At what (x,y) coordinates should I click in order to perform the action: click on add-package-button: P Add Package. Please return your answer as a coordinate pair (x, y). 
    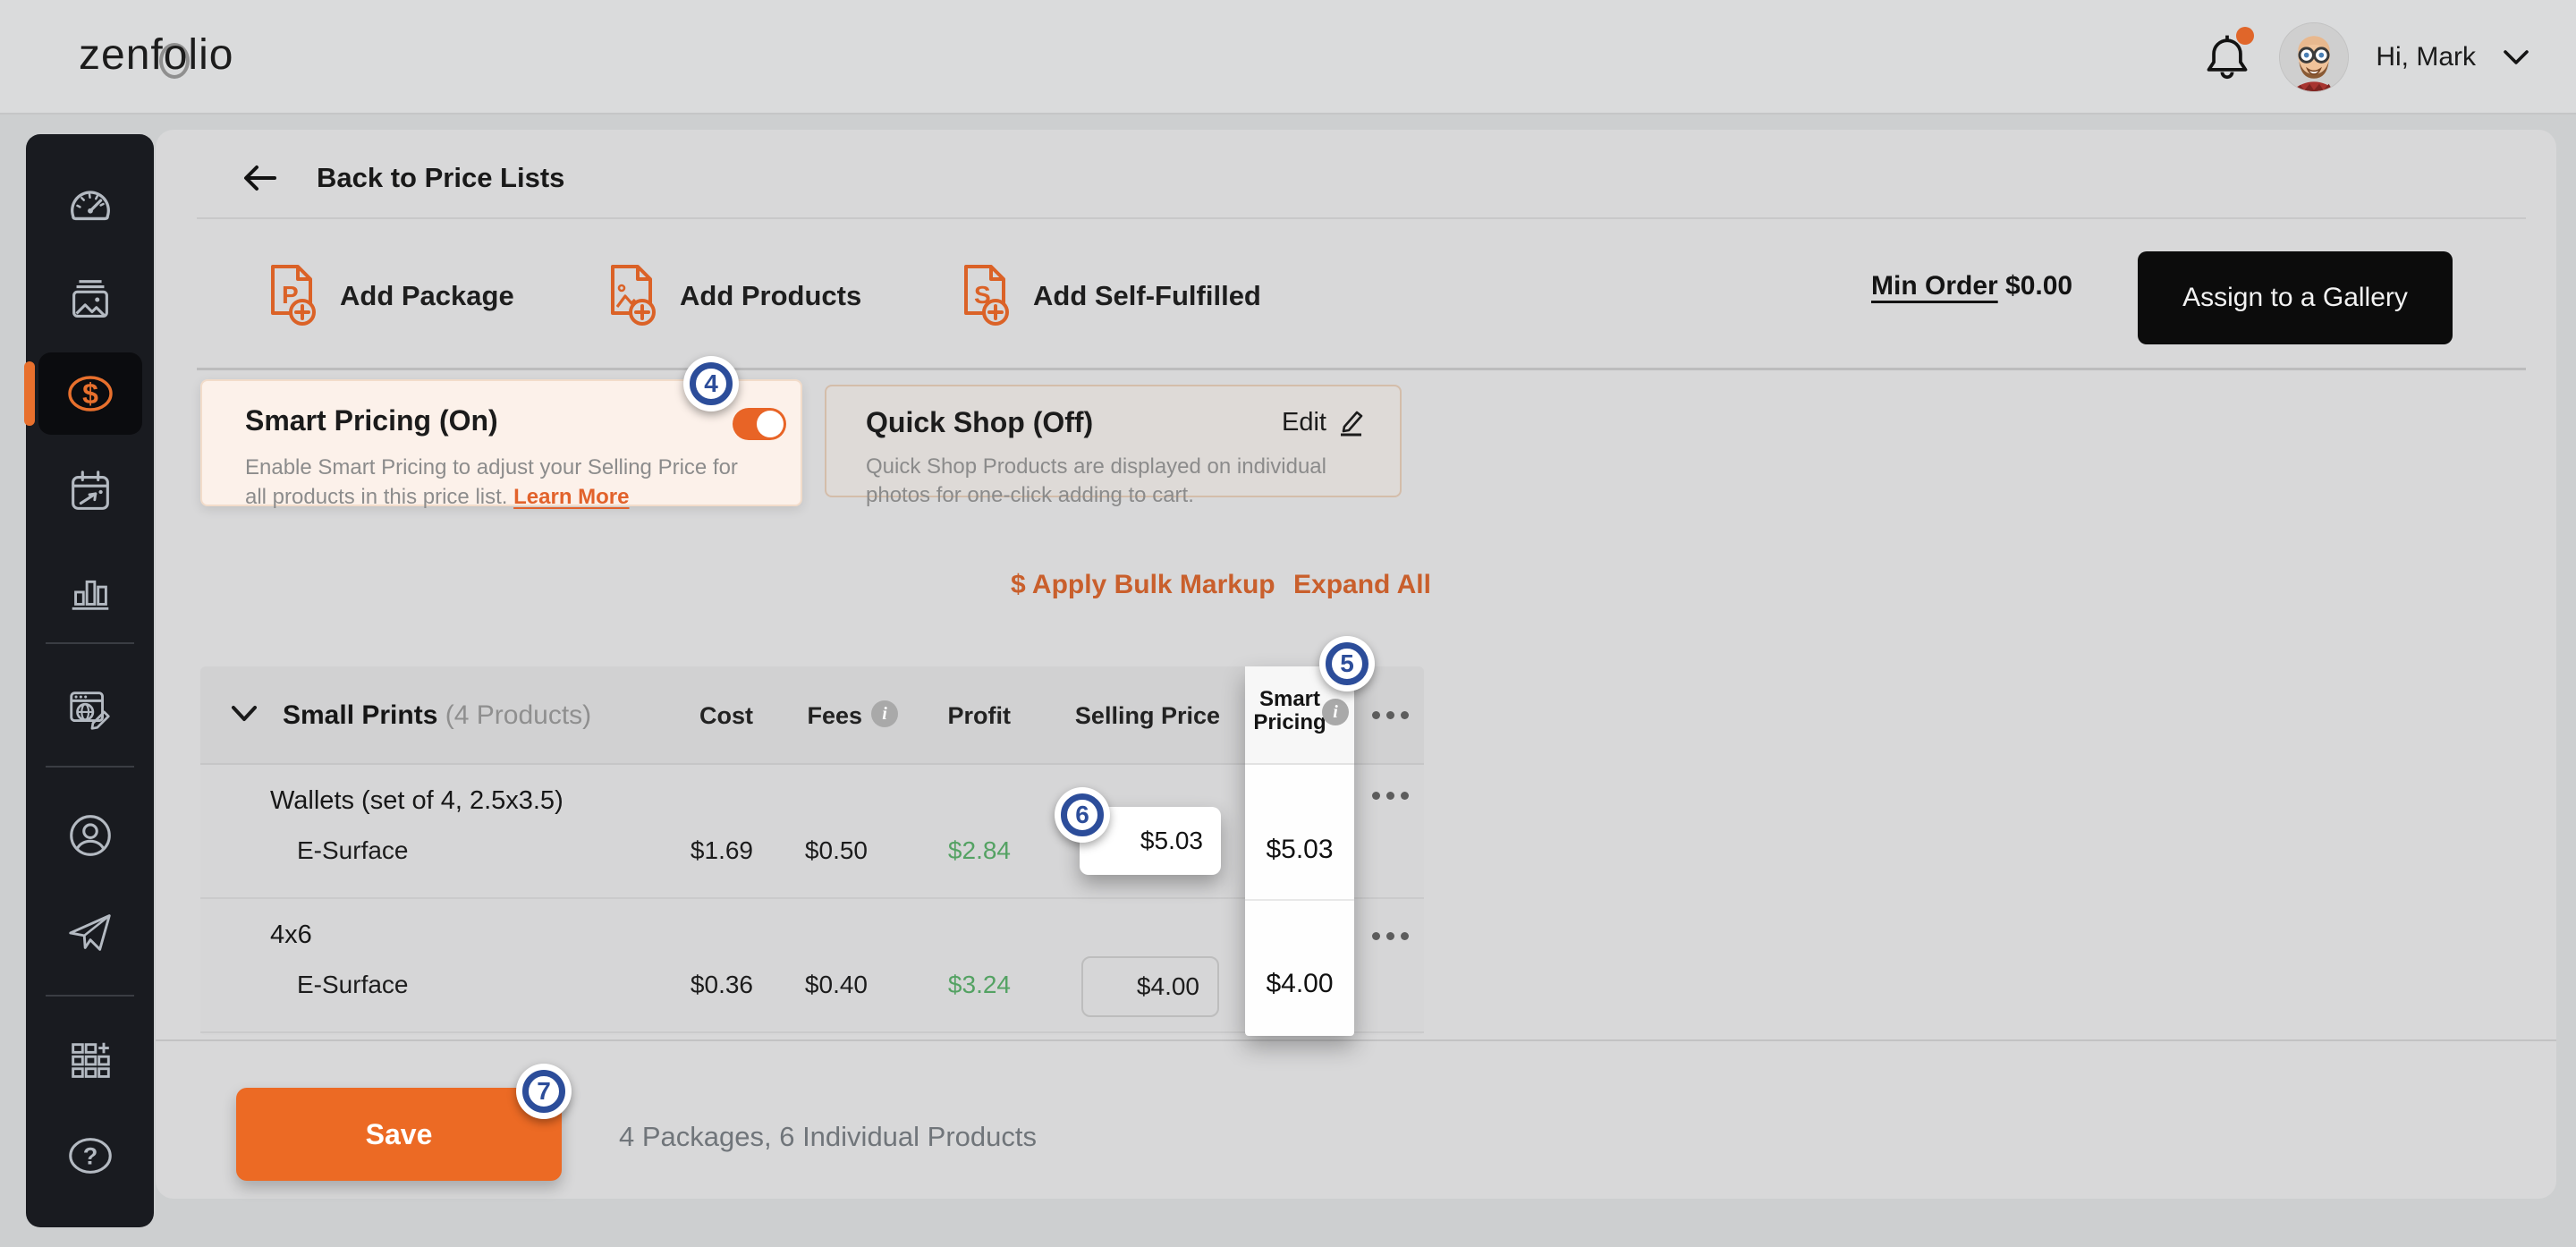
    Looking at the image, I should click on (392, 296).